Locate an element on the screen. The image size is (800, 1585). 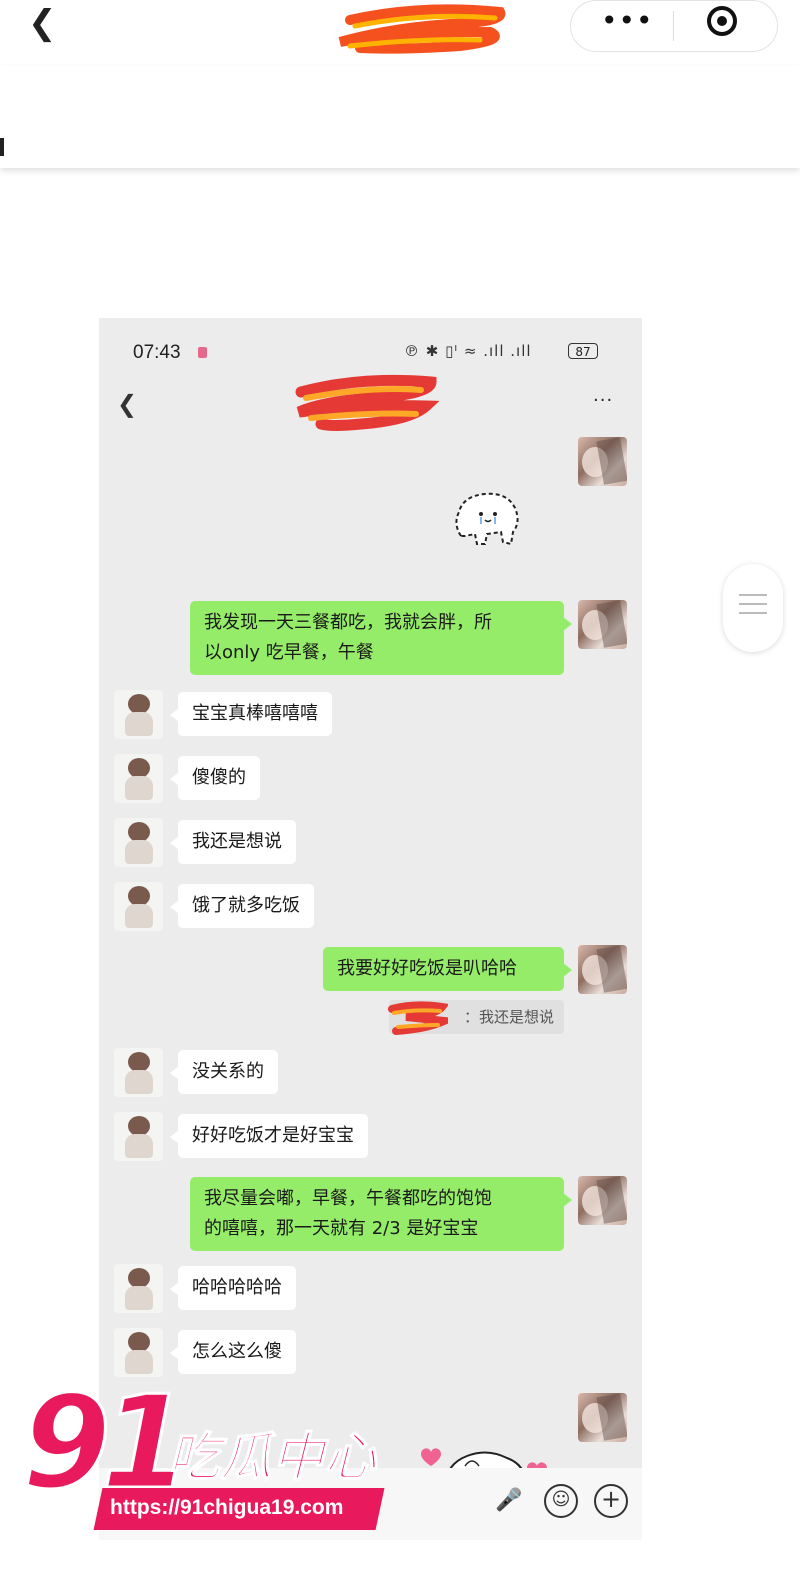
chat-bubble-received: 我还是想说 is located at coordinates (233, 842).